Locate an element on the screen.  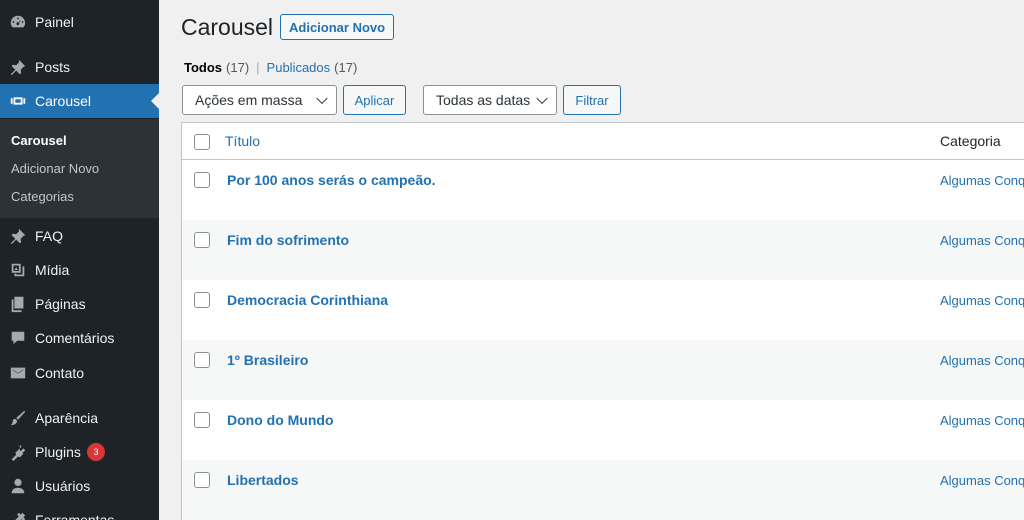
mail-icon is located at coordinates (18, 373).